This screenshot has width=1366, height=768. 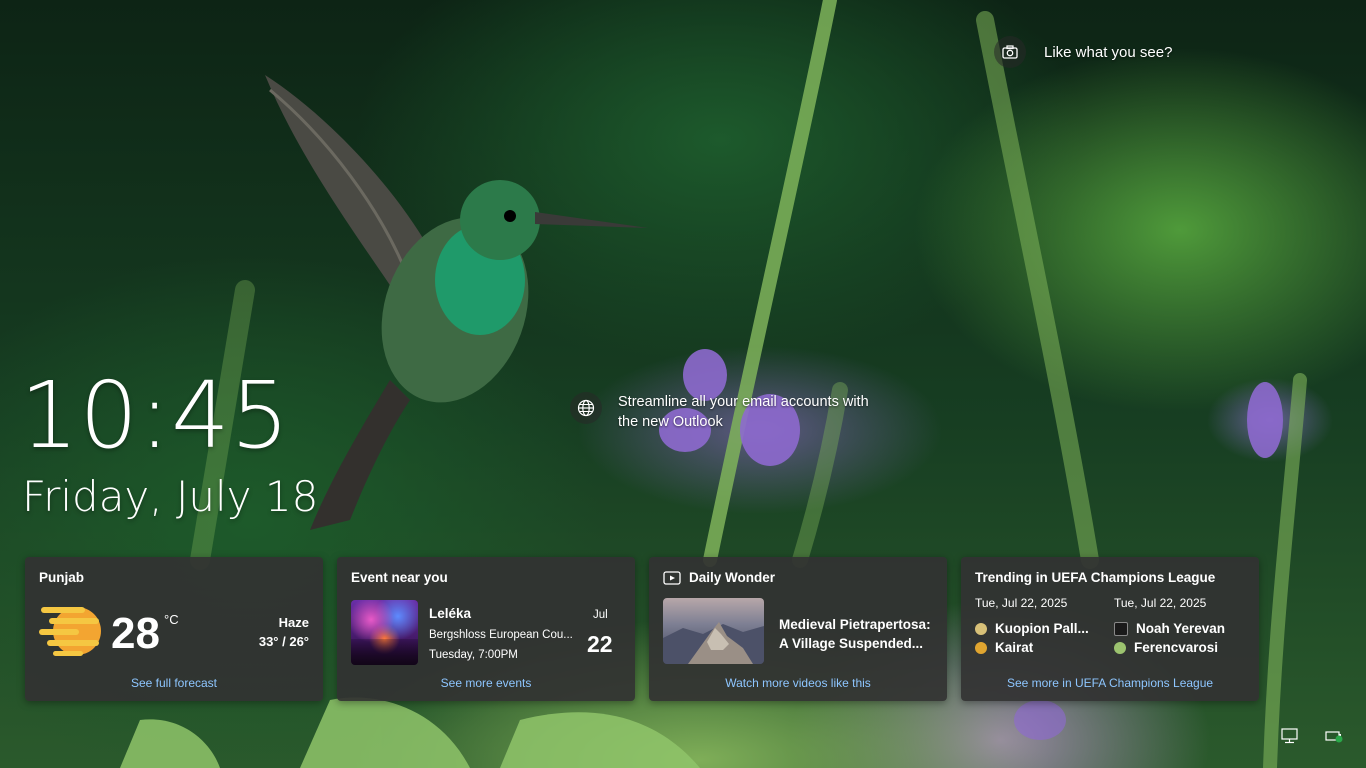 I want to click on team-row: Kairat, so click(x=1032, y=647).